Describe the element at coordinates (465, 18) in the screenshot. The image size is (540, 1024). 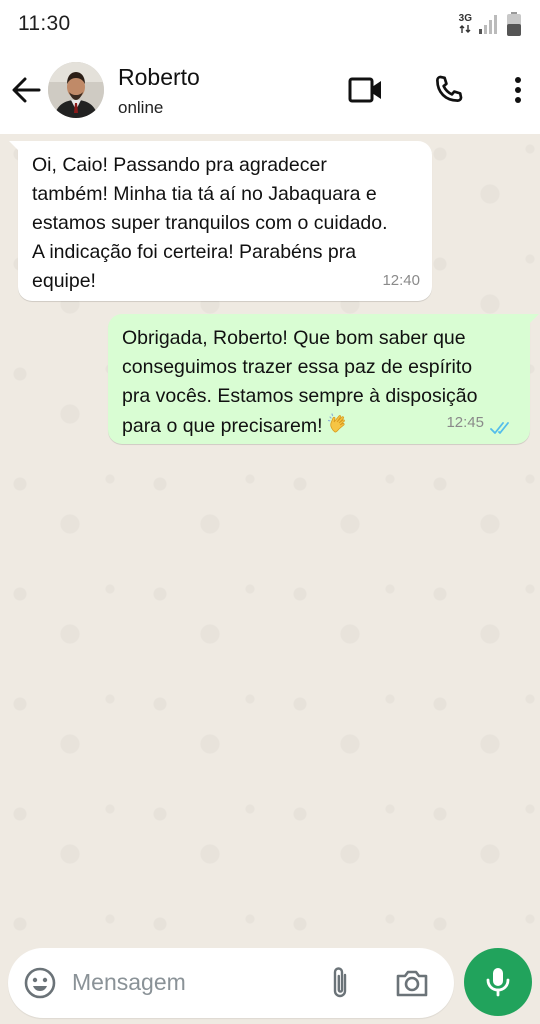
I see `network-label: 3G` at that location.